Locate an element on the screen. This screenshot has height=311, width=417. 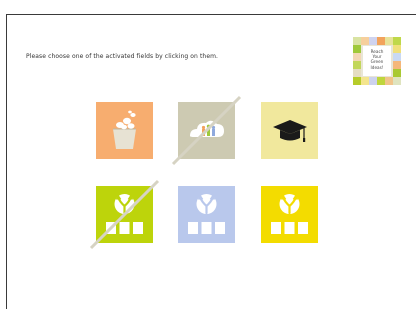
logo-text: Reach Your Green Ideas! is located at coordinates (377, 59).